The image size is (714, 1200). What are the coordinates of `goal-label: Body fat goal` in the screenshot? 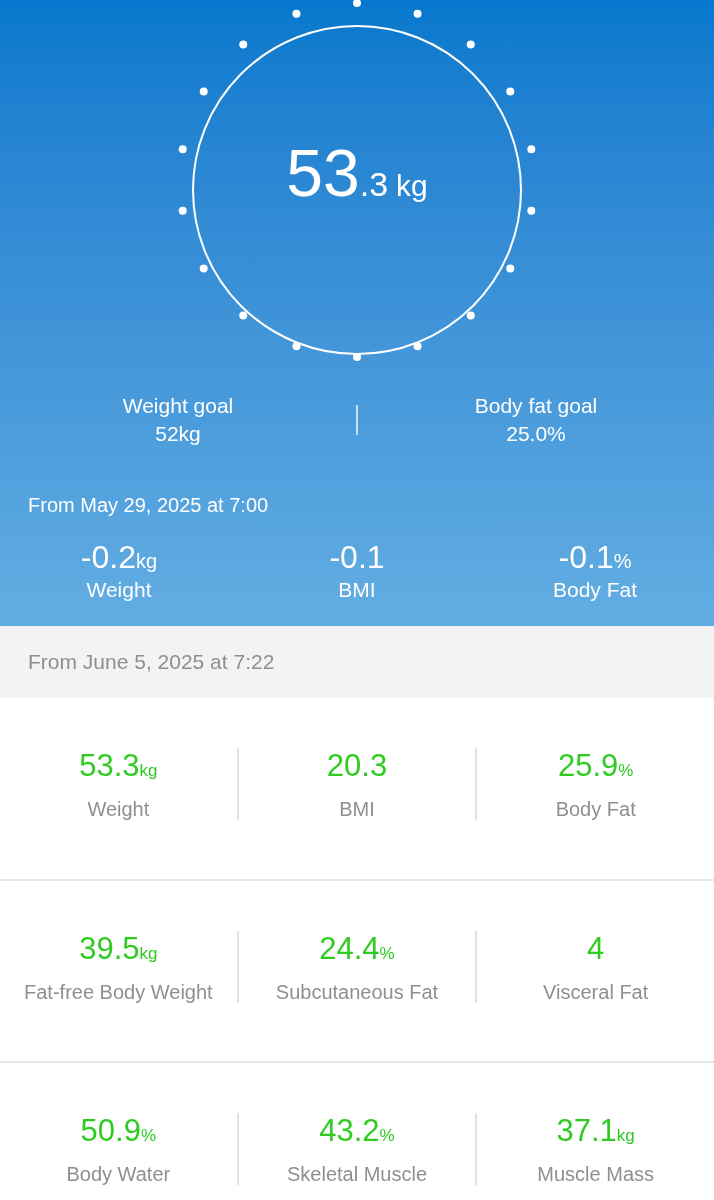 It's located at (536, 406).